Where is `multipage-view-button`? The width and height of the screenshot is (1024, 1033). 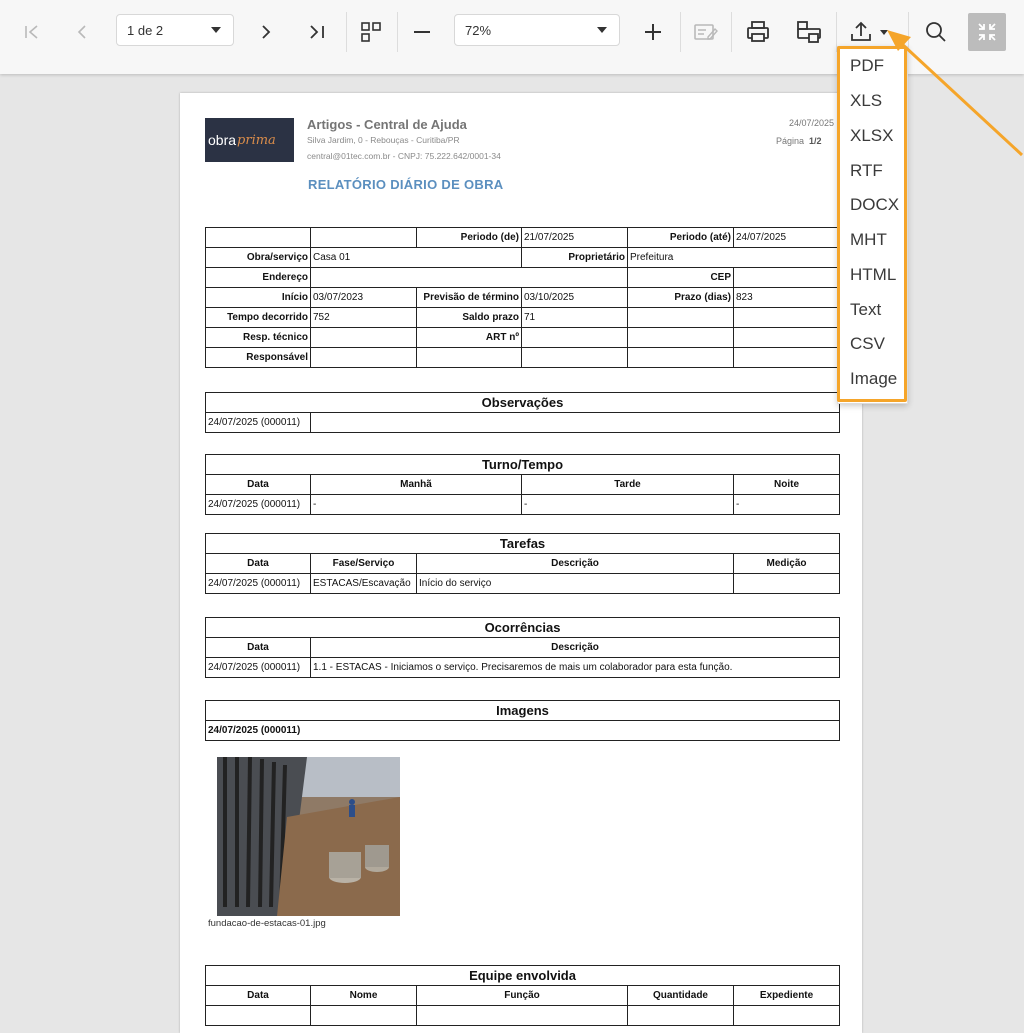 multipage-view-button is located at coordinates (371, 32).